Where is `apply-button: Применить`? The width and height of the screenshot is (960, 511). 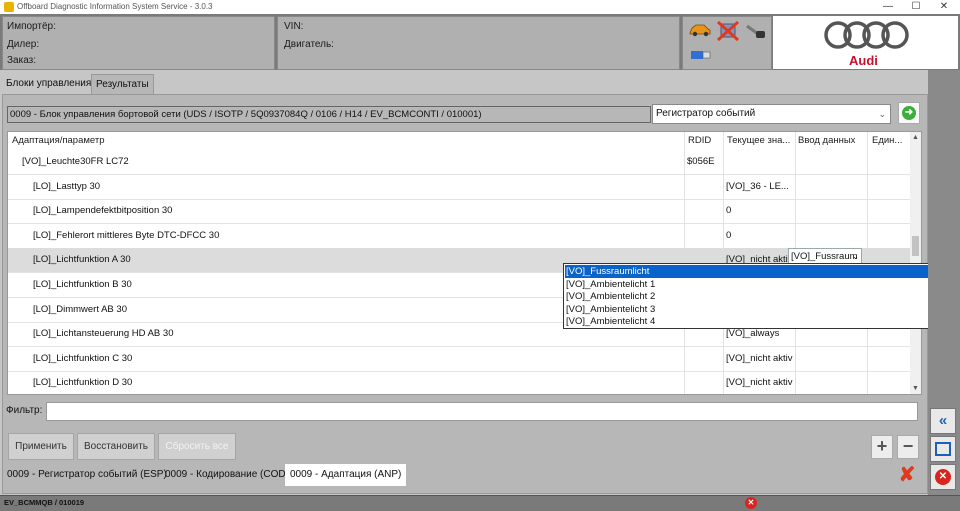
apply-button: Применить is located at coordinates (41, 446).